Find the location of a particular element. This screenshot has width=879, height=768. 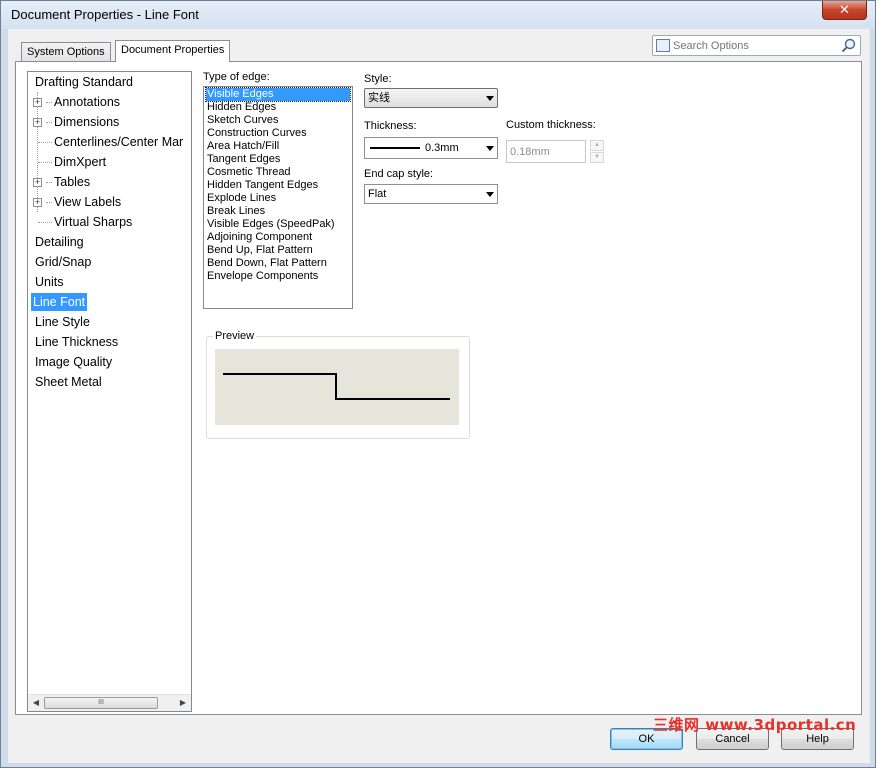

site-watermark: 三维网 www.3dportal.cn is located at coordinates (755, 725).